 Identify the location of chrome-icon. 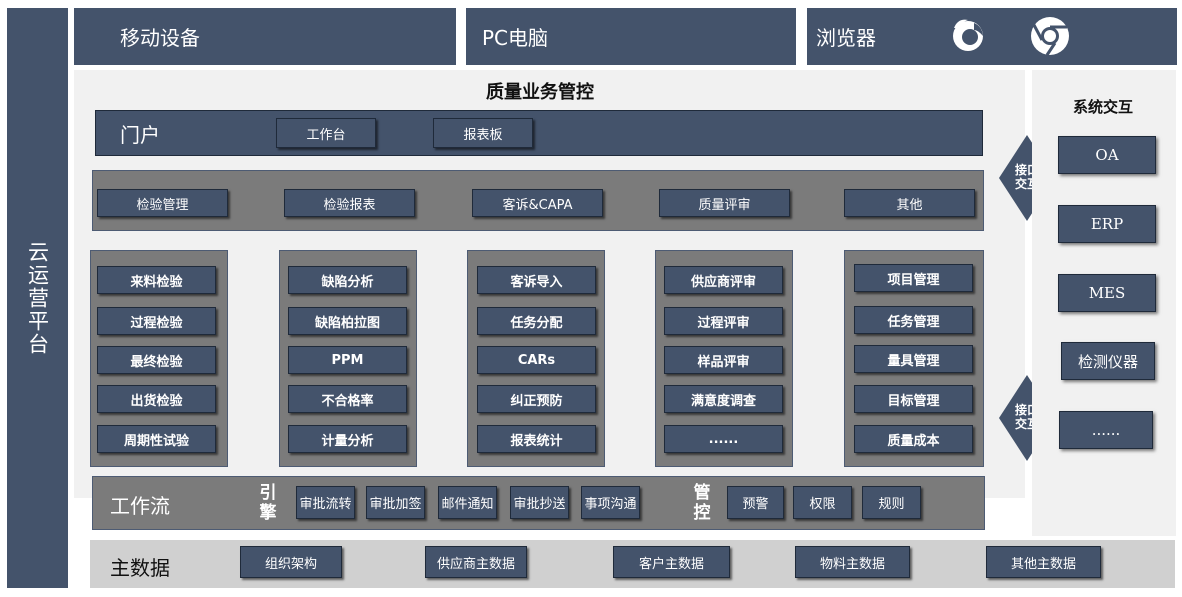
(1050, 36).